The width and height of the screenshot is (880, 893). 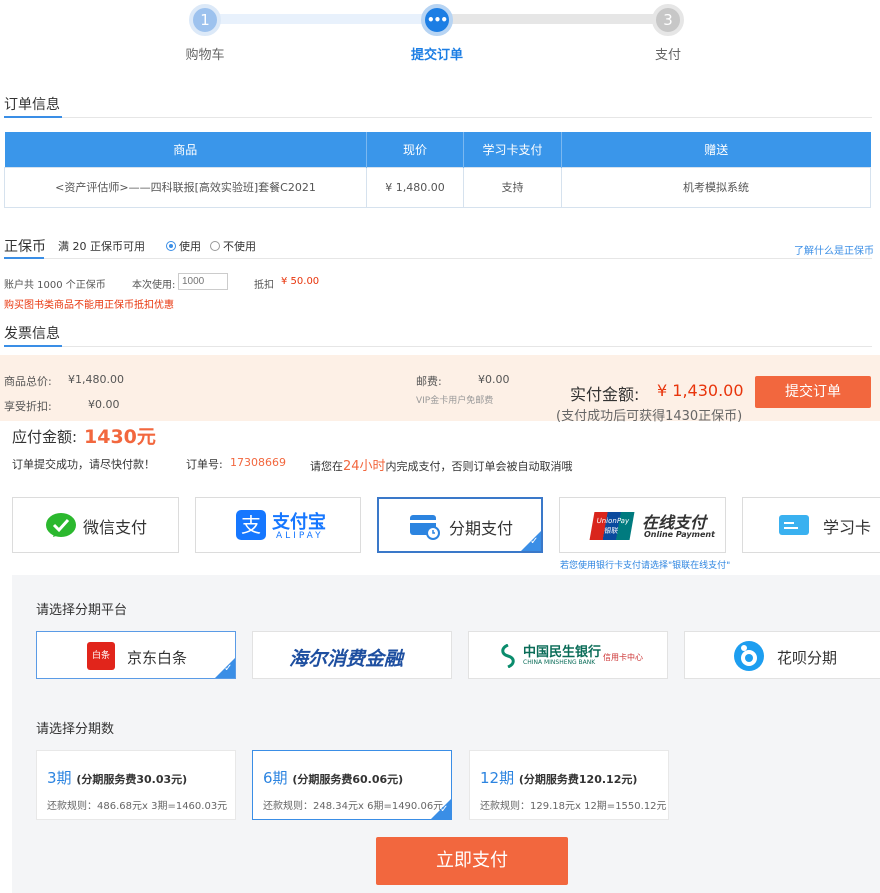 What do you see at coordinates (429, 381) in the screenshot?
I see `postage-label: 邮费:` at bounding box center [429, 381].